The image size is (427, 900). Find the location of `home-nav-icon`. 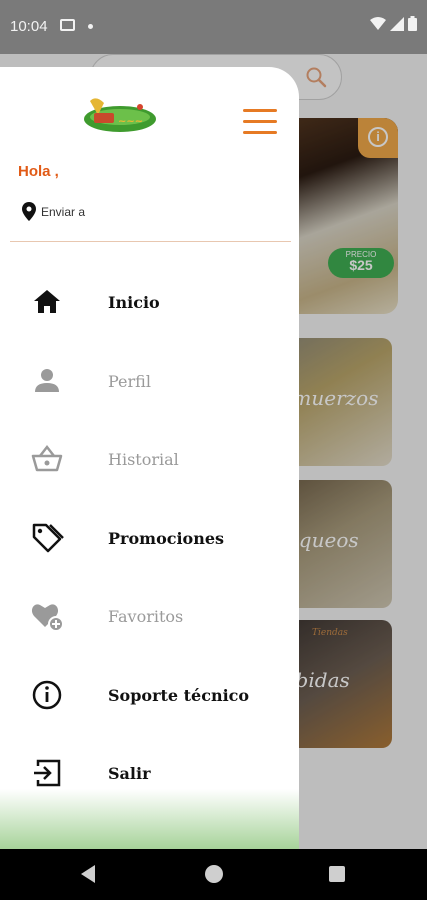

home-nav-icon is located at coordinates (214, 874).